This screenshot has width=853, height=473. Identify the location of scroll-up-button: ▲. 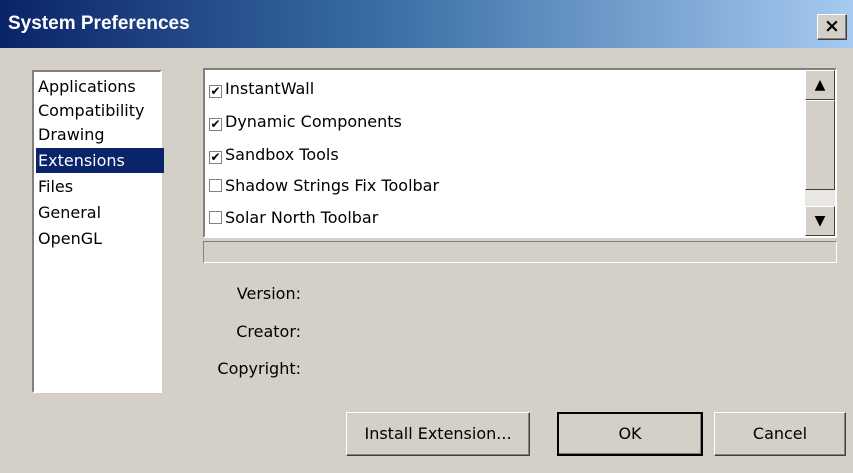
(820, 85).